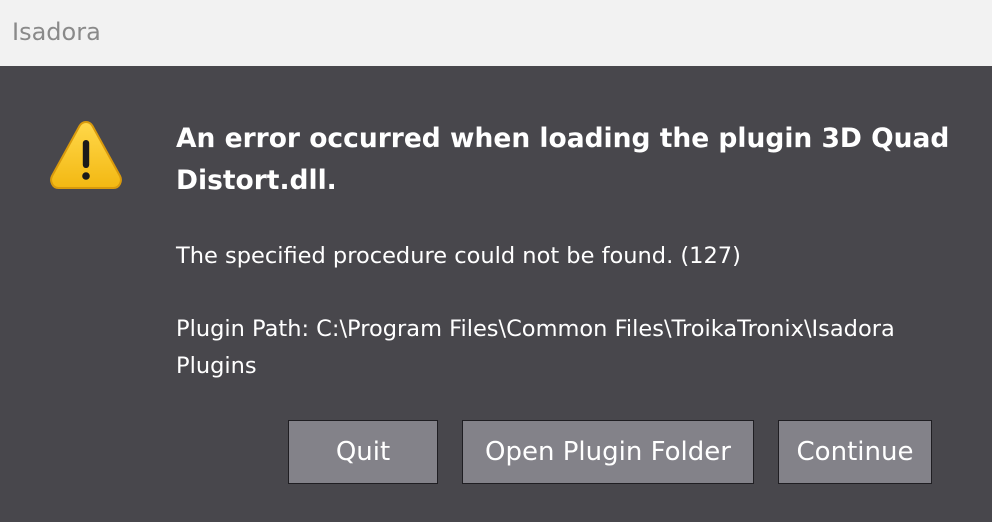 This screenshot has height=522, width=992. I want to click on warning-icon-graphic, so click(86, 154).